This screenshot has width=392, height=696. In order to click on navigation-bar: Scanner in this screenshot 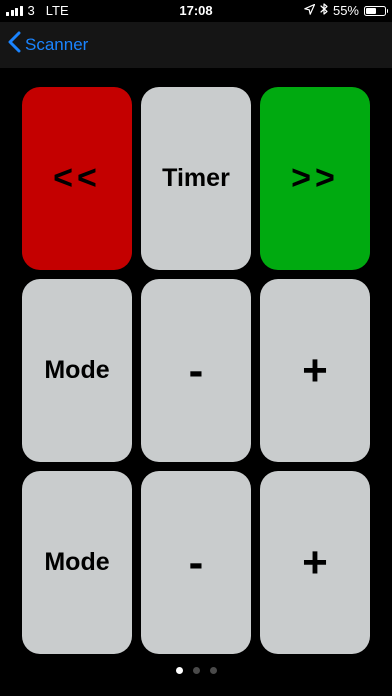, I will do `click(196, 45)`.